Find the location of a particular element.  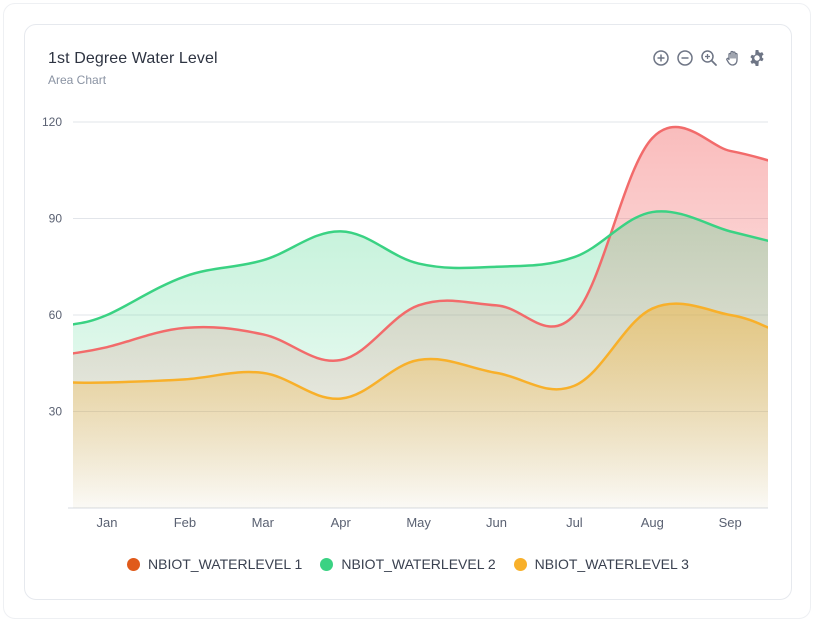

y-tick-label: 60 is located at coordinates (56, 315).